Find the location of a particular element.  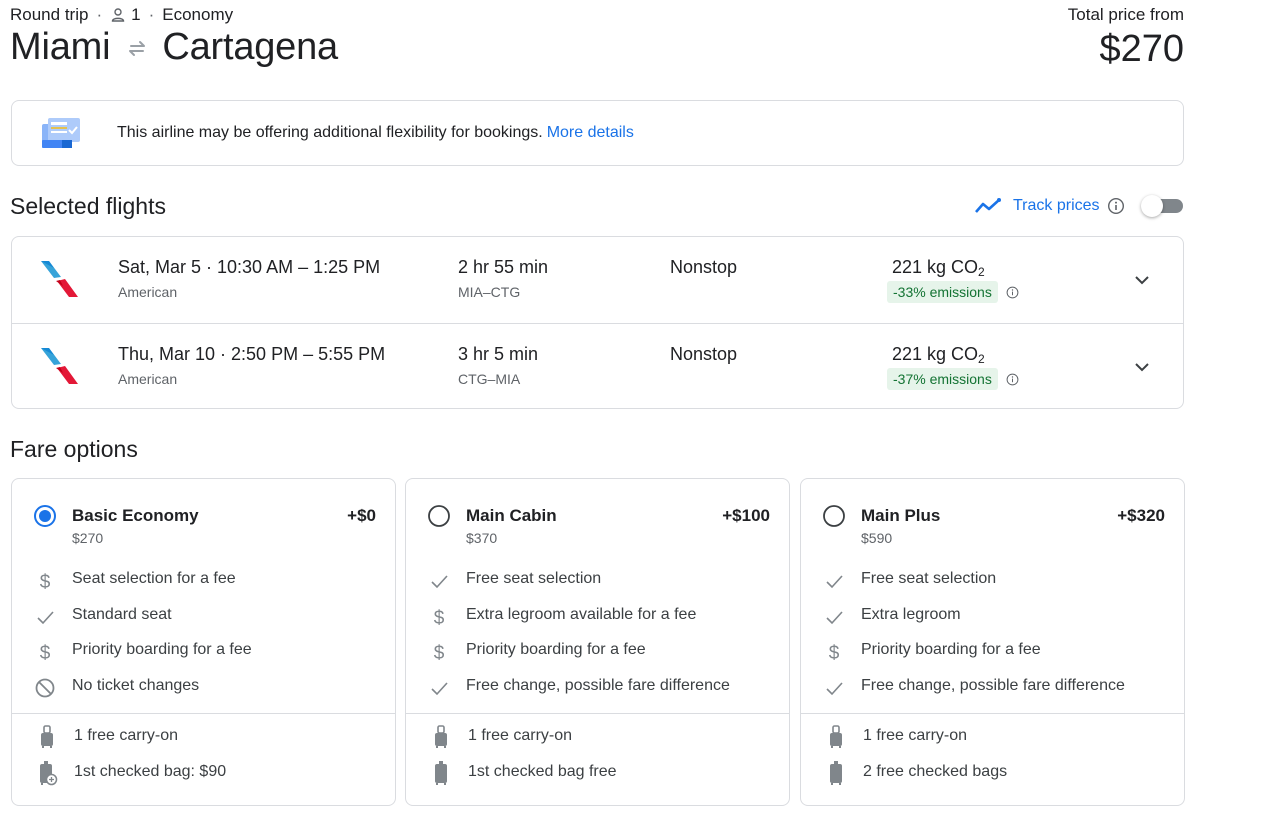

fare-feature-text: Seat selection for a fee is located at coordinates (154, 578).